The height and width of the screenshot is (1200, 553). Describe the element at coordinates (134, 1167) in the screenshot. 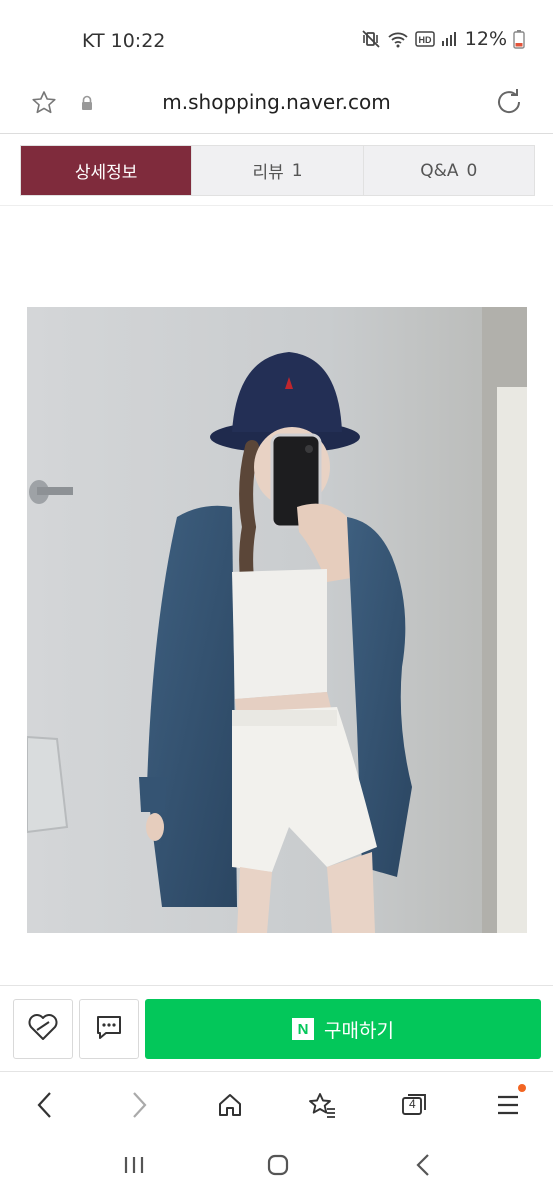

I see `recents-icon` at that location.